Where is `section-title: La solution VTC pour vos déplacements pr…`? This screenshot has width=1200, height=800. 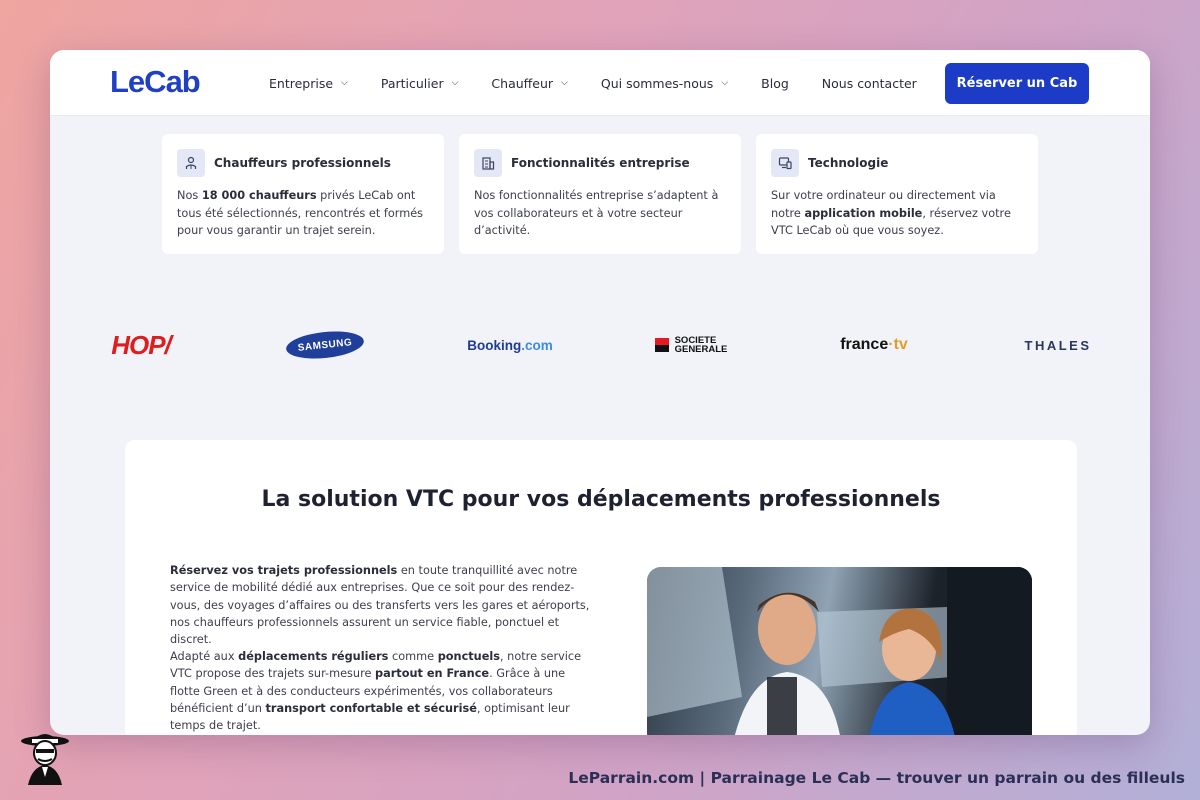
section-title: La solution VTC pour vos déplacements pr… is located at coordinates (601, 499).